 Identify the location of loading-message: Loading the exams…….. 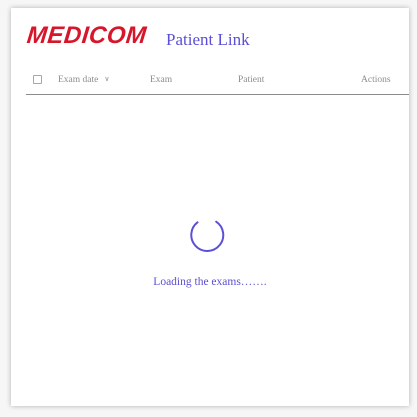
(210, 282).